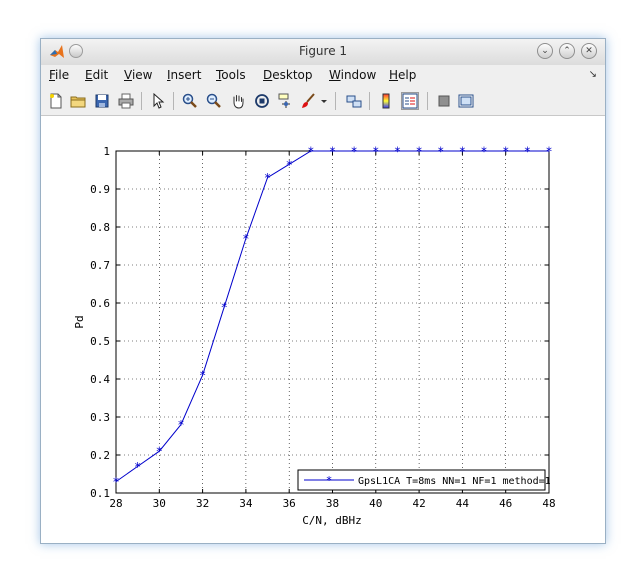 The width and height of the screenshot is (644, 582). What do you see at coordinates (352, 75) in the screenshot?
I see `menu-window: Window` at bounding box center [352, 75].